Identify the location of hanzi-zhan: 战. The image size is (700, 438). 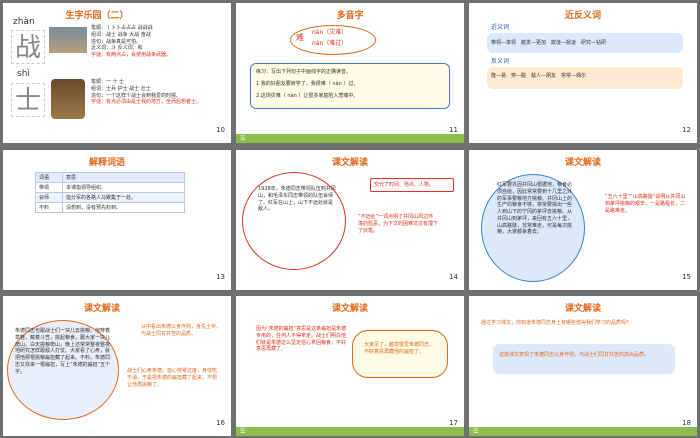
(28, 47).